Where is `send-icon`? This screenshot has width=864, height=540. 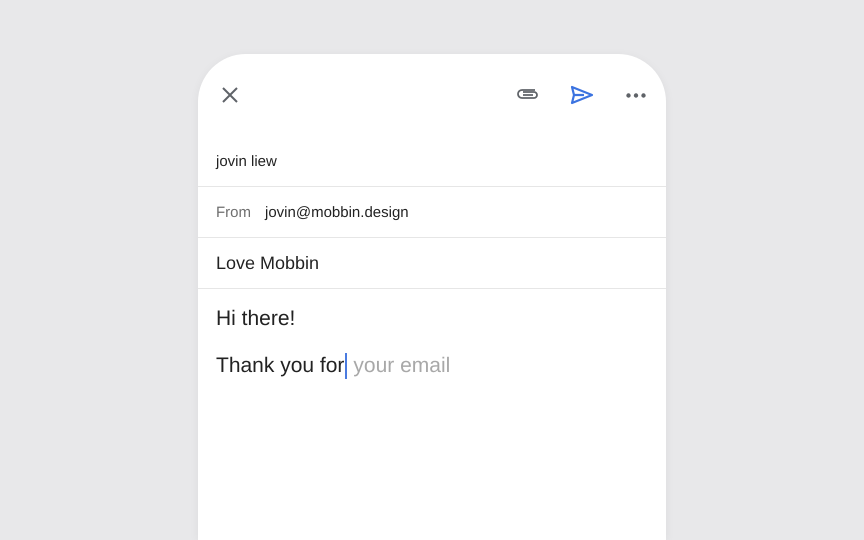 send-icon is located at coordinates (582, 95).